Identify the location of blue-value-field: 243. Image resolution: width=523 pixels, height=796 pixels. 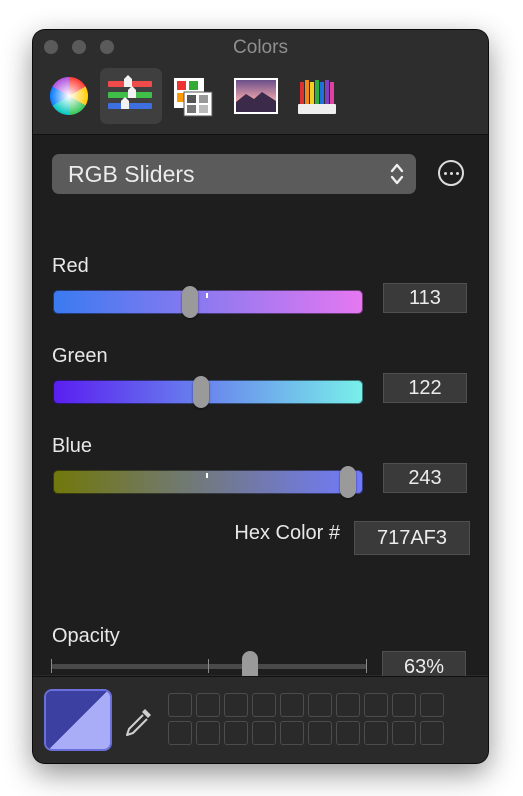
(425, 478).